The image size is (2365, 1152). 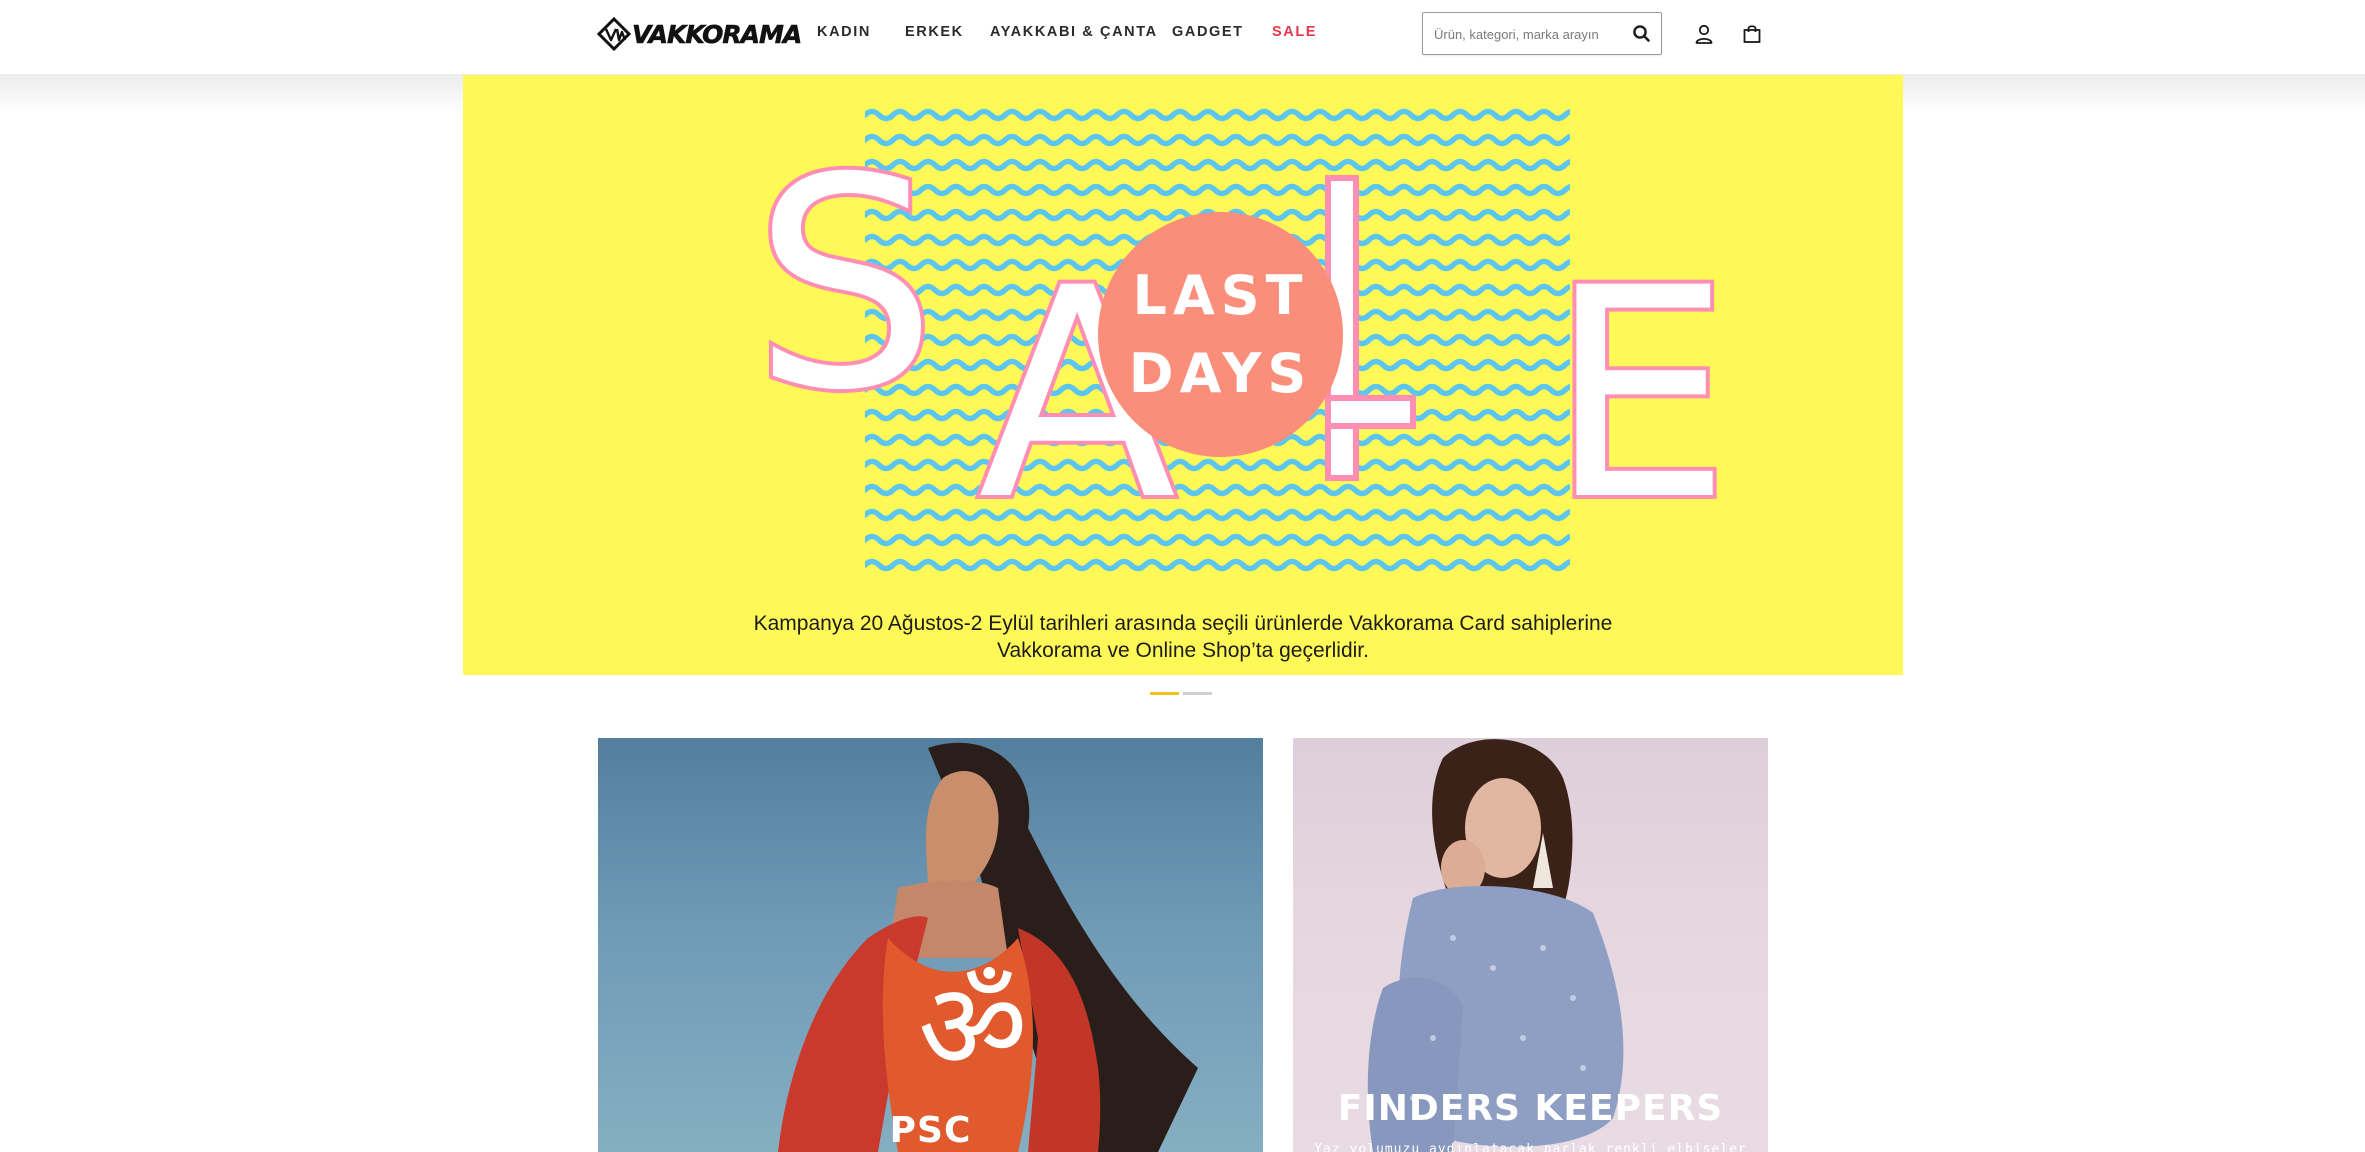 I want to click on user-icon, so click(x=1704, y=34).